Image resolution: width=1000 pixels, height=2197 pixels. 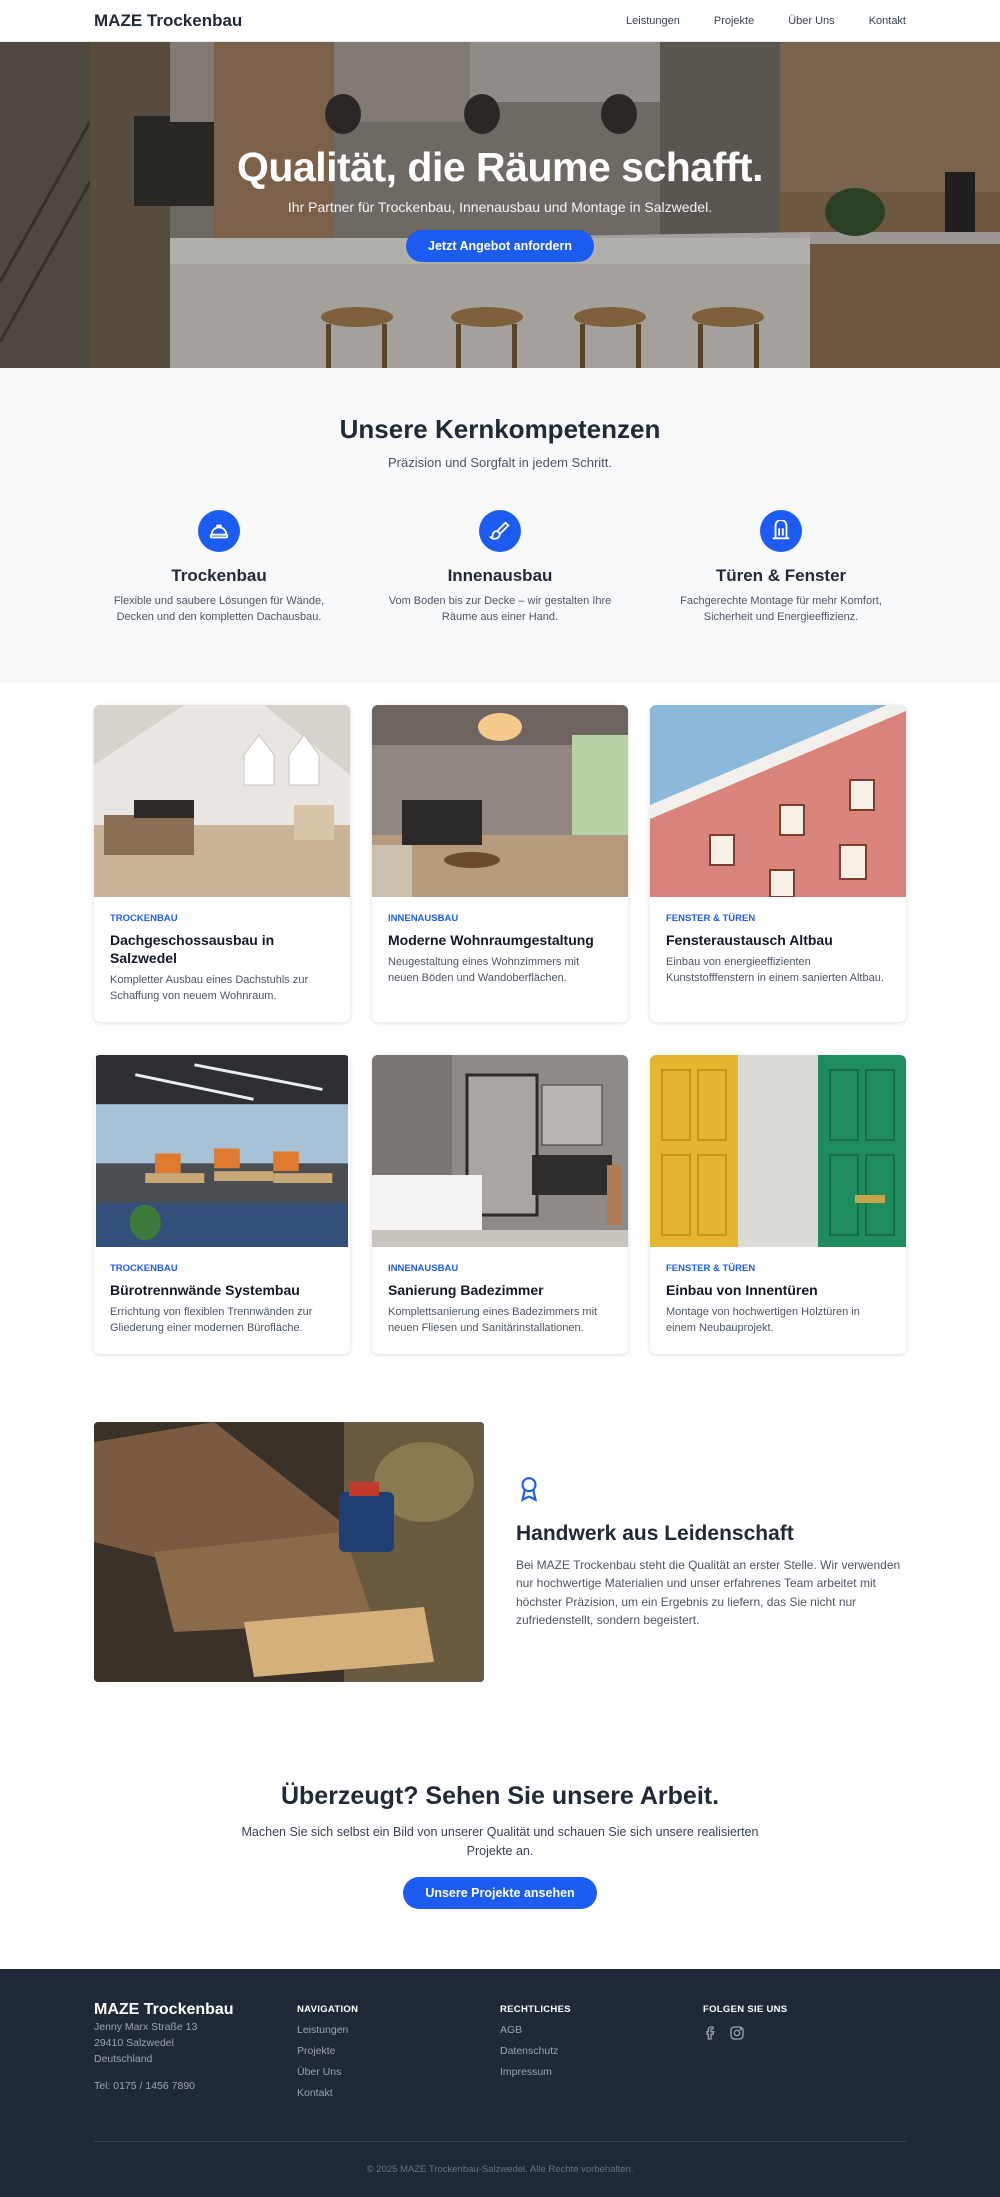 What do you see at coordinates (398, 2030) in the screenshot?
I see `footer-link-leistungen: Leistungen` at bounding box center [398, 2030].